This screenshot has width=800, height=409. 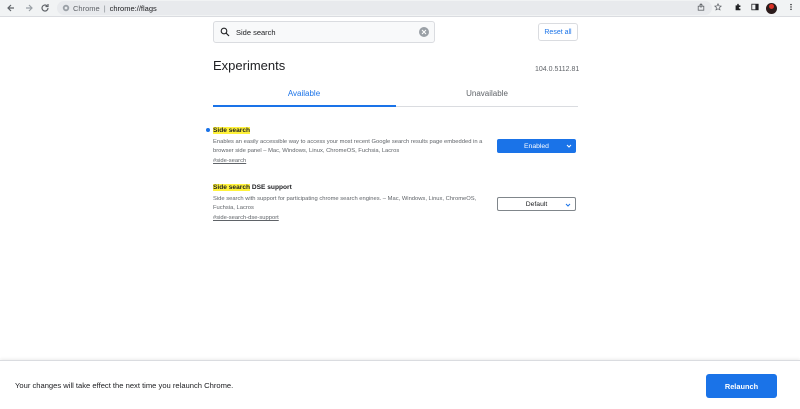 I want to click on modified-indicator-dot, so click(x=208, y=130).